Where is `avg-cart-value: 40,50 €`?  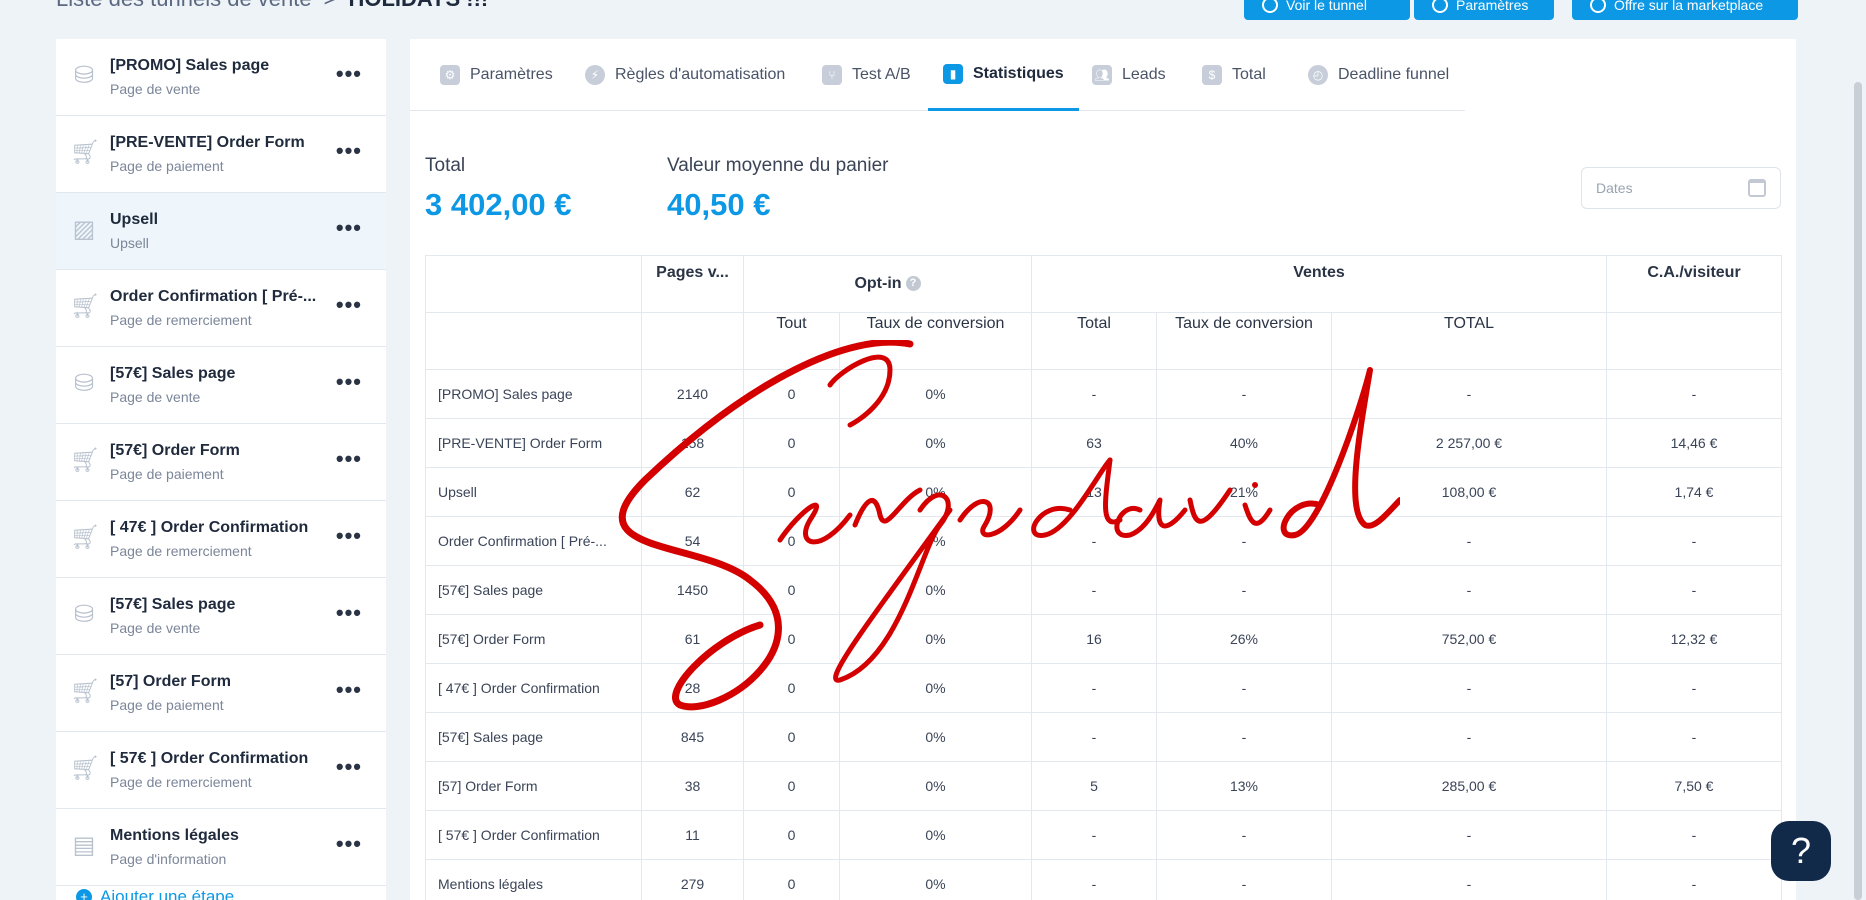
avg-cart-value: 40,50 € is located at coordinates (719, 204).